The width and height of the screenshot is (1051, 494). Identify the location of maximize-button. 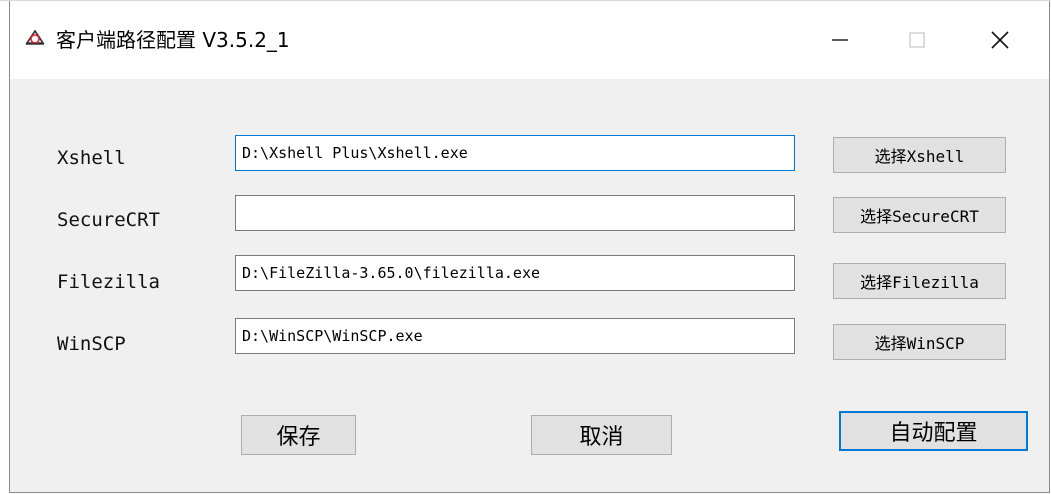
(917, 40).